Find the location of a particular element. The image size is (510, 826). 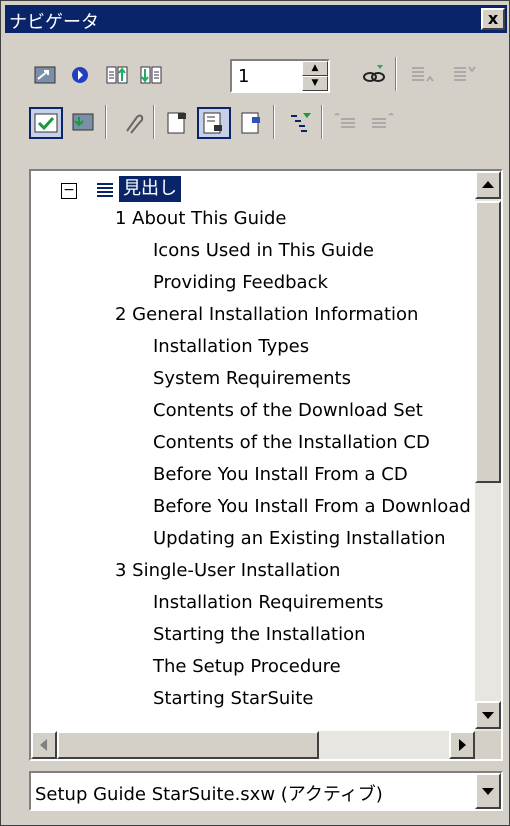

anchor-button is located at coordinates (252, 123).